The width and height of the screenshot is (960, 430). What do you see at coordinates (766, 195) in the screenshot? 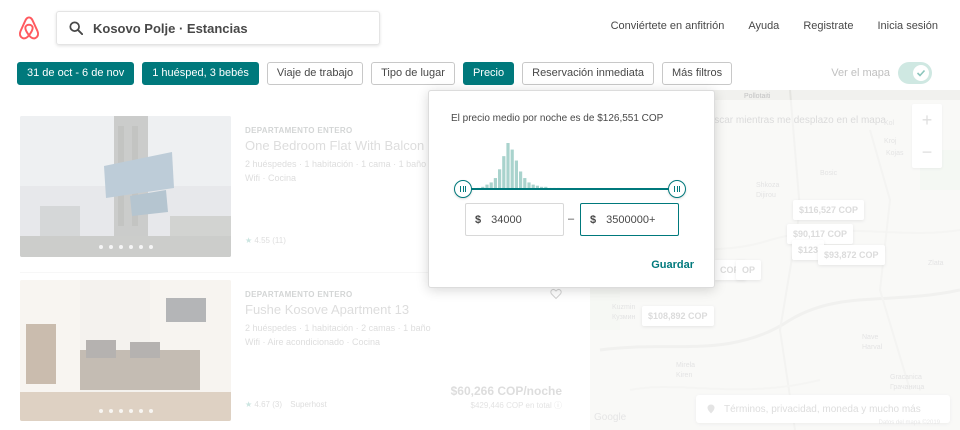
I see `map-place-label: Dijirou` at bounding box center [766, 195].